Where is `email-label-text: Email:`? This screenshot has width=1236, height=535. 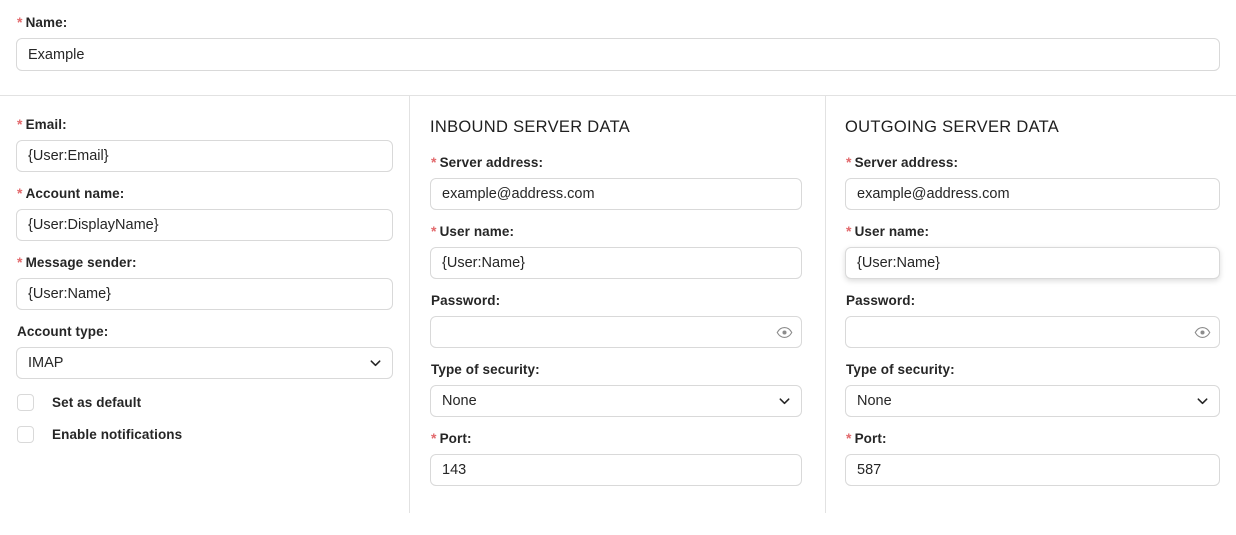 email-label-text: Email: is located at coordinates (46, 124).